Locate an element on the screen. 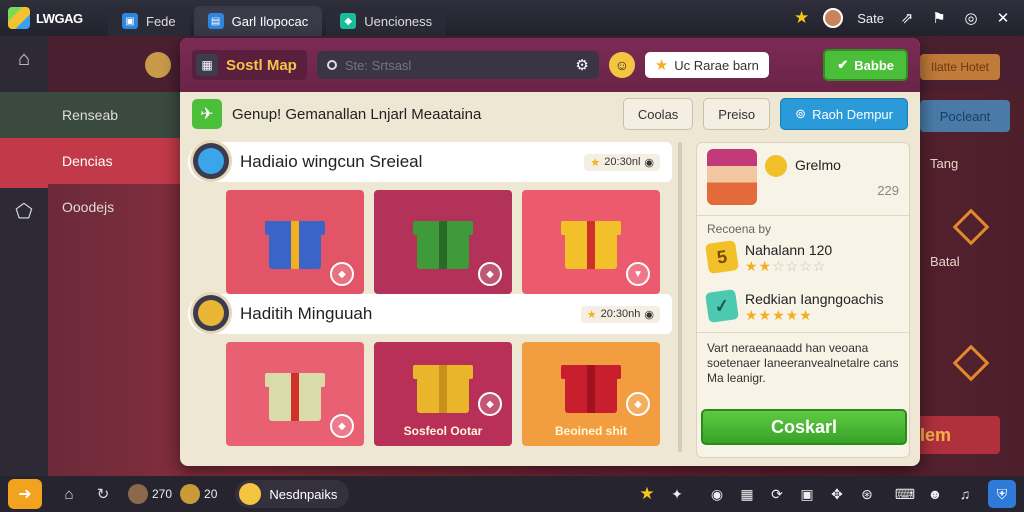  card-label: Sosfeol Ootar is located at coordinates (443, 431).